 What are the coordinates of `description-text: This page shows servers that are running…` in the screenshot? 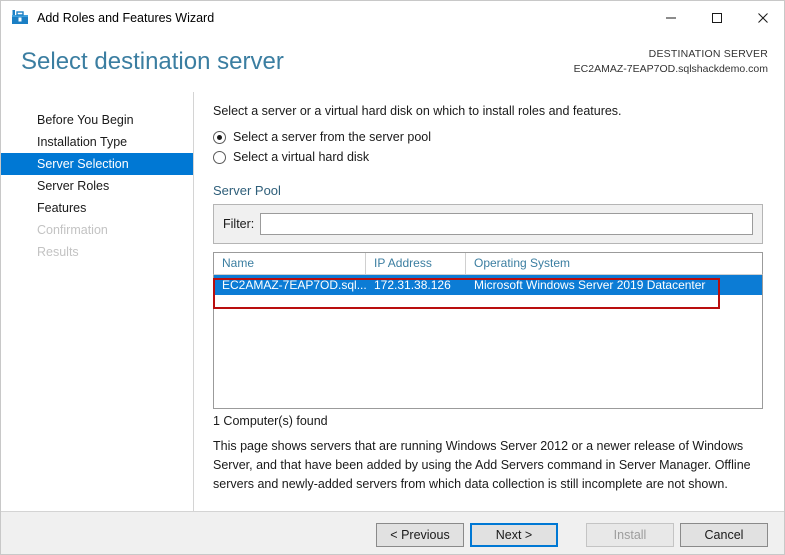 It's located at (482, 465).